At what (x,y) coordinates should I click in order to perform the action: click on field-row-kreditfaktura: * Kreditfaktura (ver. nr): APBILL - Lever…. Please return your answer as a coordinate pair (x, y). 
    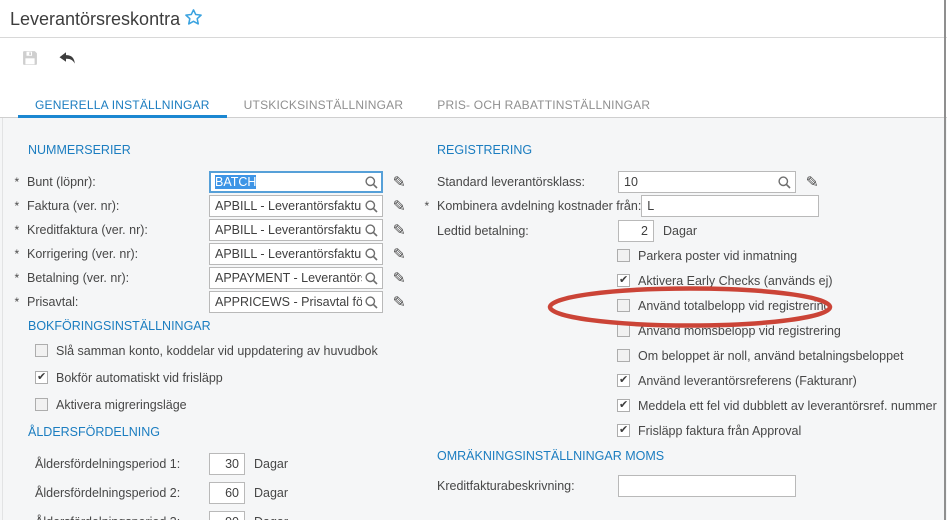
    Looking at the image, I should click on (222, 230).